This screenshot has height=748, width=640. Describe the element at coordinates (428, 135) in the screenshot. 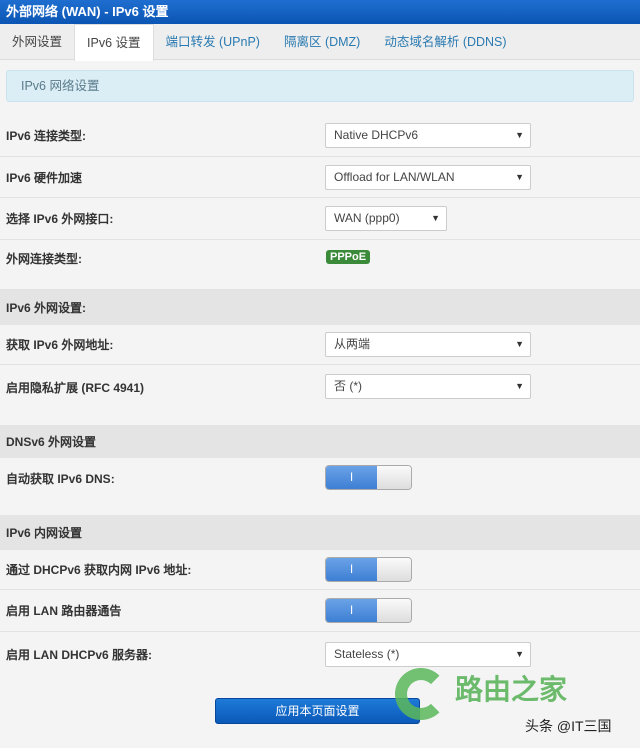

I see `conn-type-select: Native DHCPv6 ▼` at that location.